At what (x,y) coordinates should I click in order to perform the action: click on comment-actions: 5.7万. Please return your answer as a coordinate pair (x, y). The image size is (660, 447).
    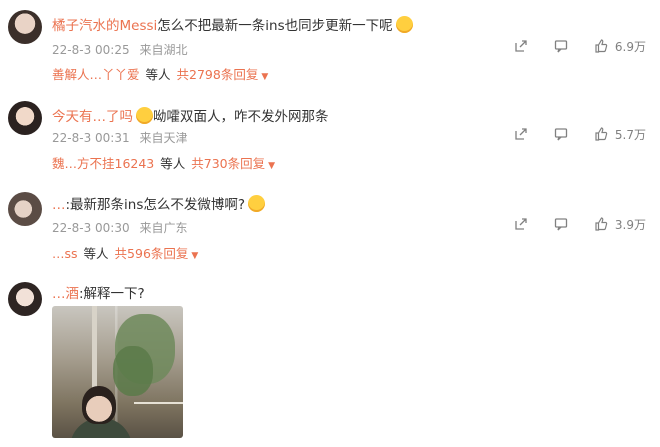
    Looking at the image, I should click on (569, 134).